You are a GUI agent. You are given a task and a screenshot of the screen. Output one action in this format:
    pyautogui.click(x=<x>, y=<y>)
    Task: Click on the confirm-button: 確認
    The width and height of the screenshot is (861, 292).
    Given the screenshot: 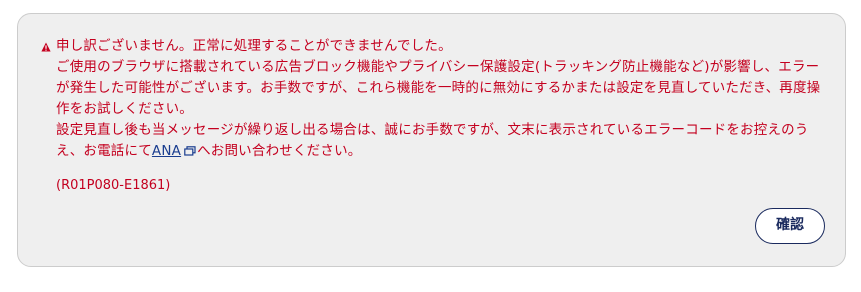 What is the action you would take?
    pyautogui.click(x=790, y=226)
    